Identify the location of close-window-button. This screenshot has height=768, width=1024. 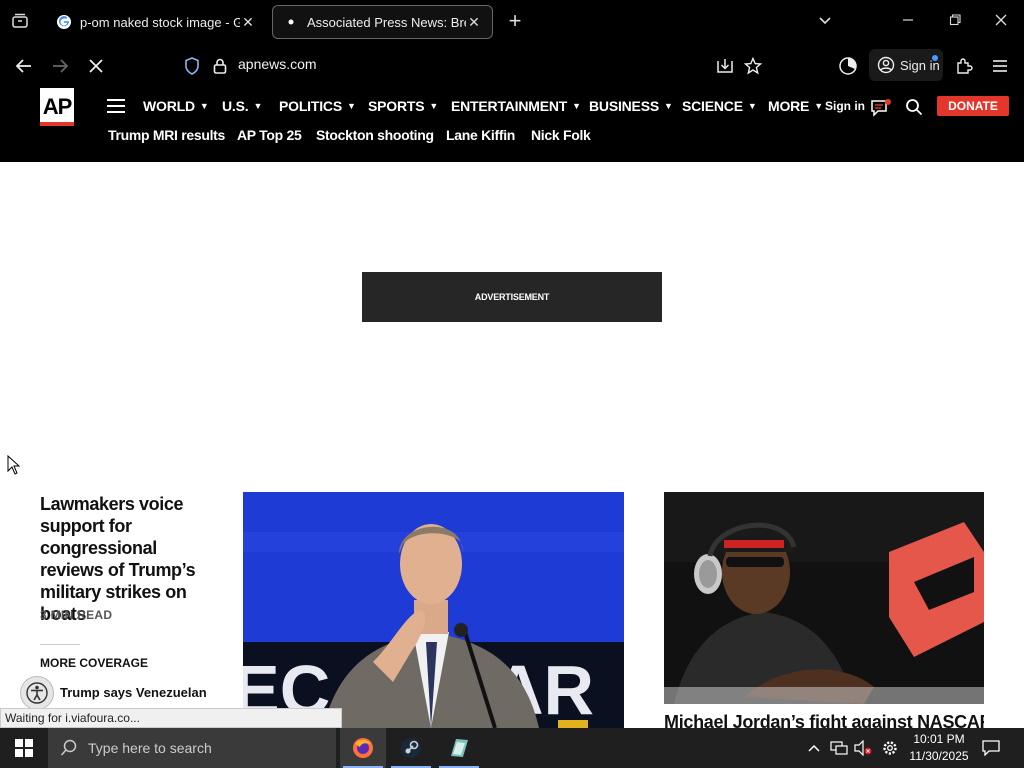
(1001, 22).